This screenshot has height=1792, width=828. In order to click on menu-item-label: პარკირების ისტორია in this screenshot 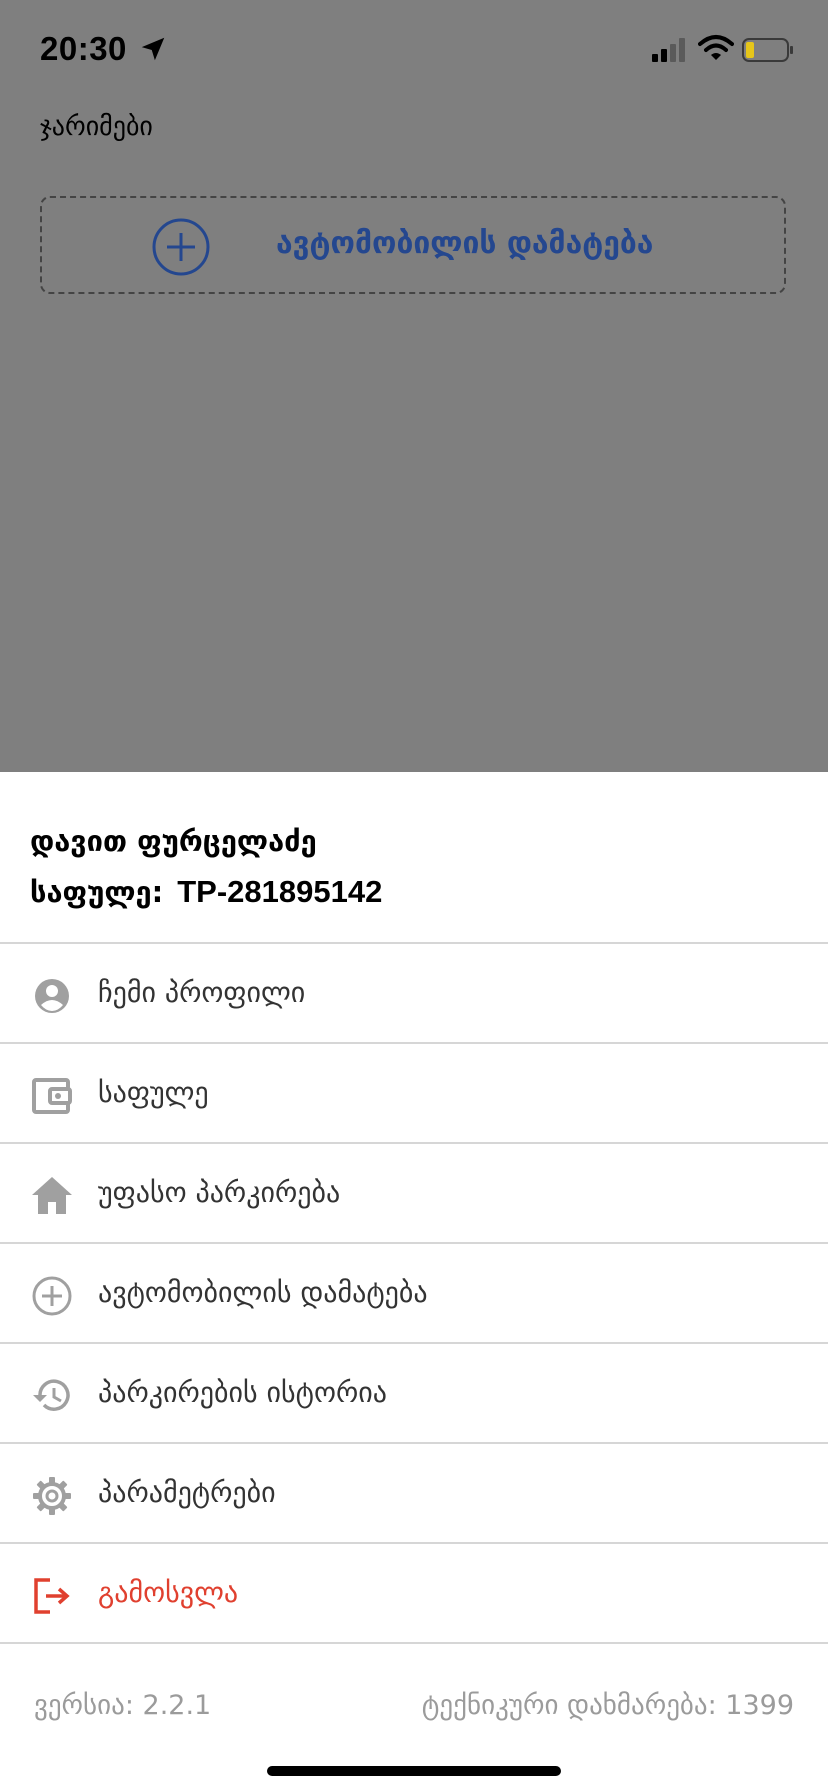, I will do `click(242, 1392)`.